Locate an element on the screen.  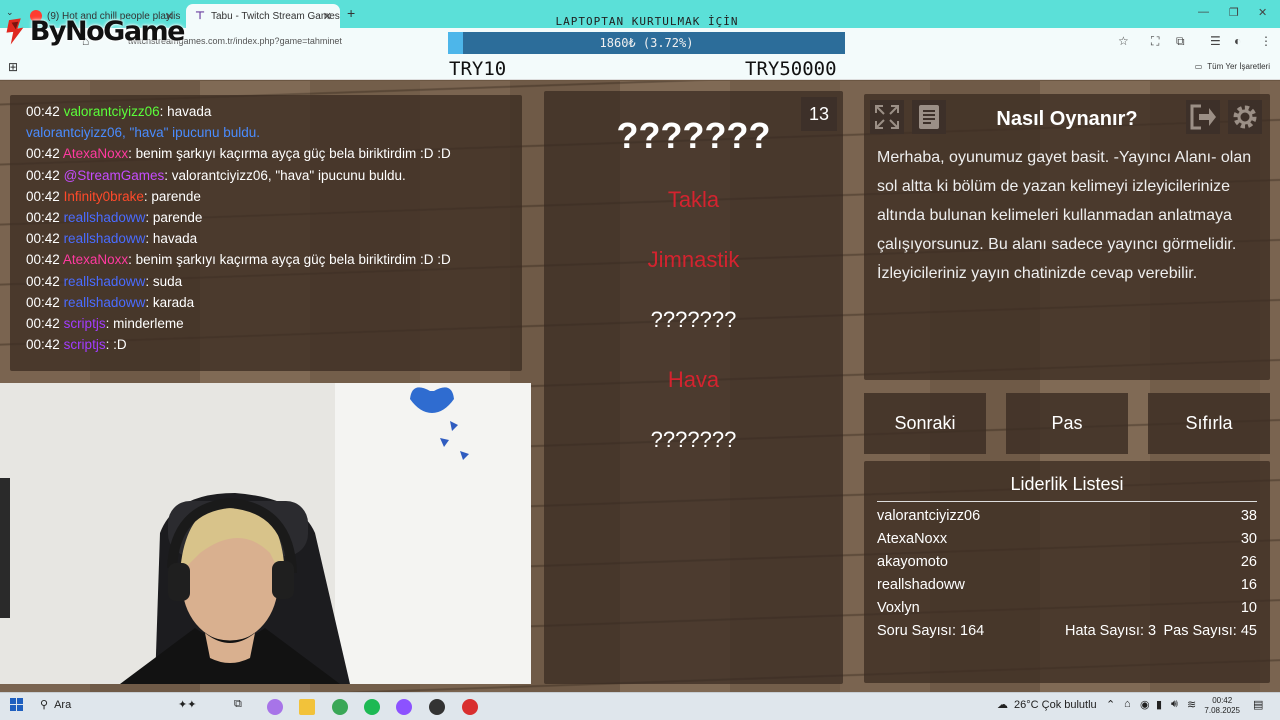
copilot-icon is located at coordinates (275, 707).